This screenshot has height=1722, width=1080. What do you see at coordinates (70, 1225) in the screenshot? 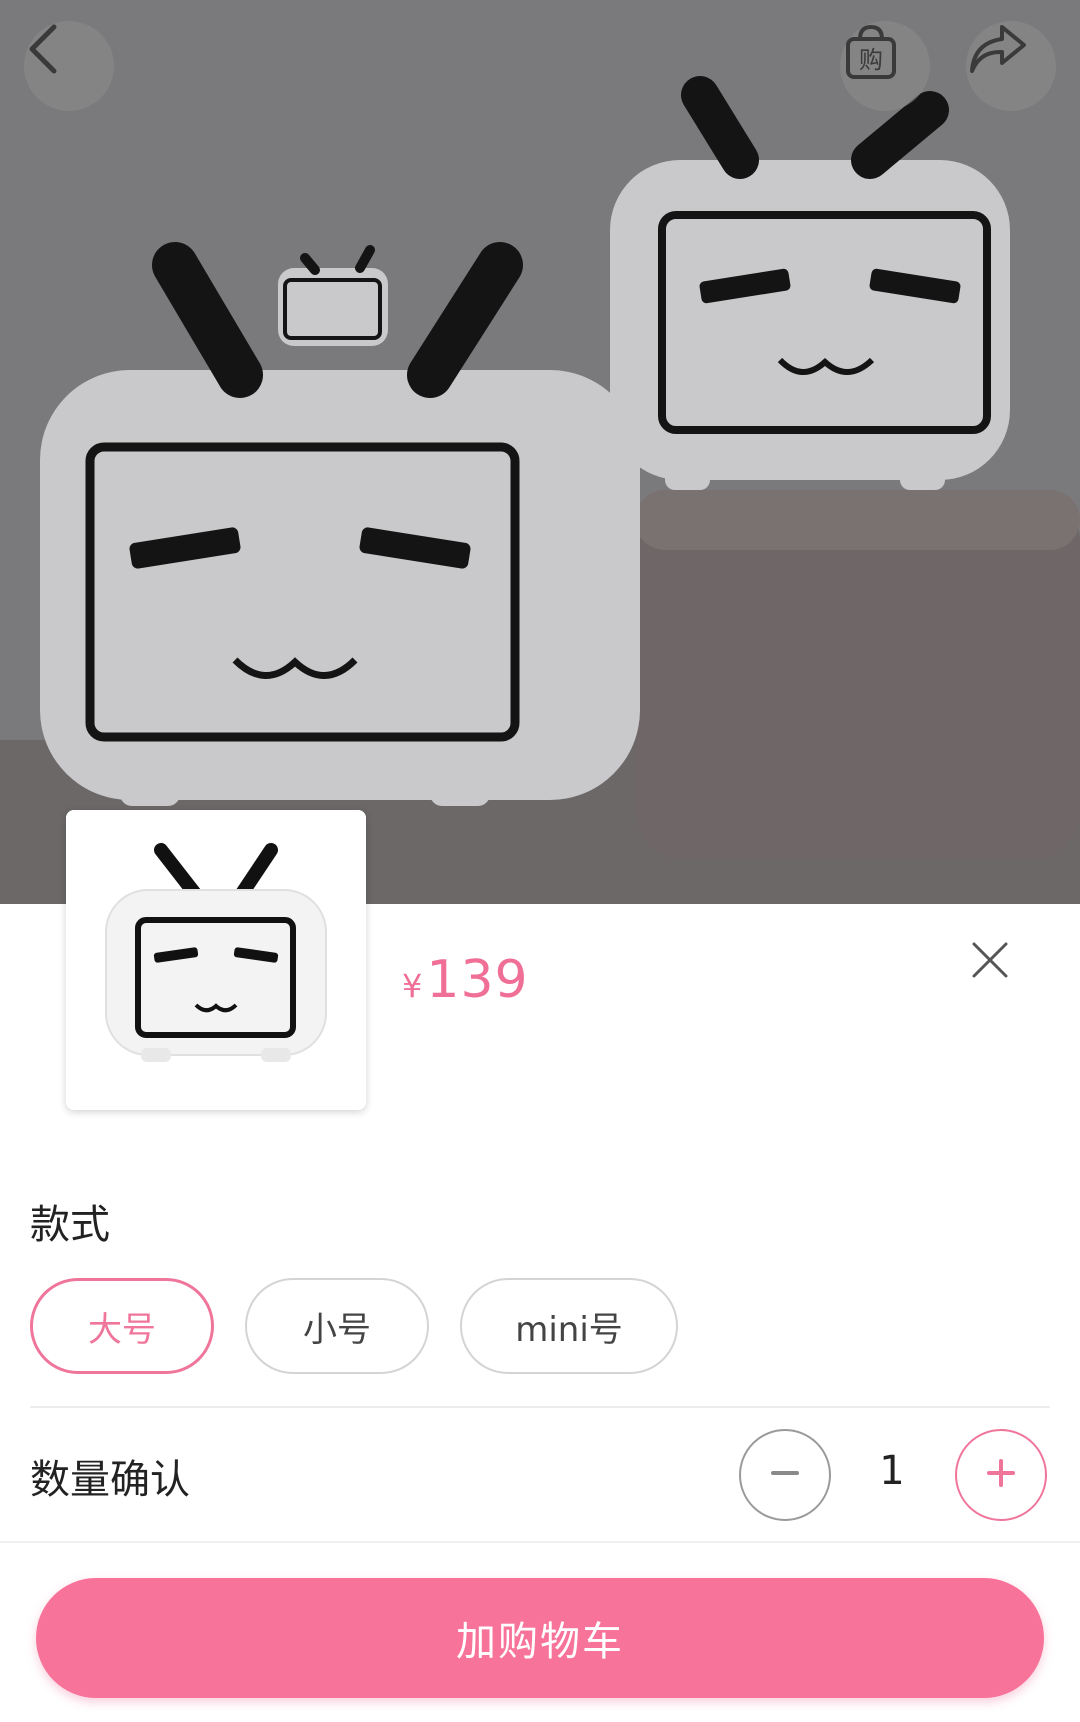
I see `style-section-title: 款式` at bounding box center [70, 1225].